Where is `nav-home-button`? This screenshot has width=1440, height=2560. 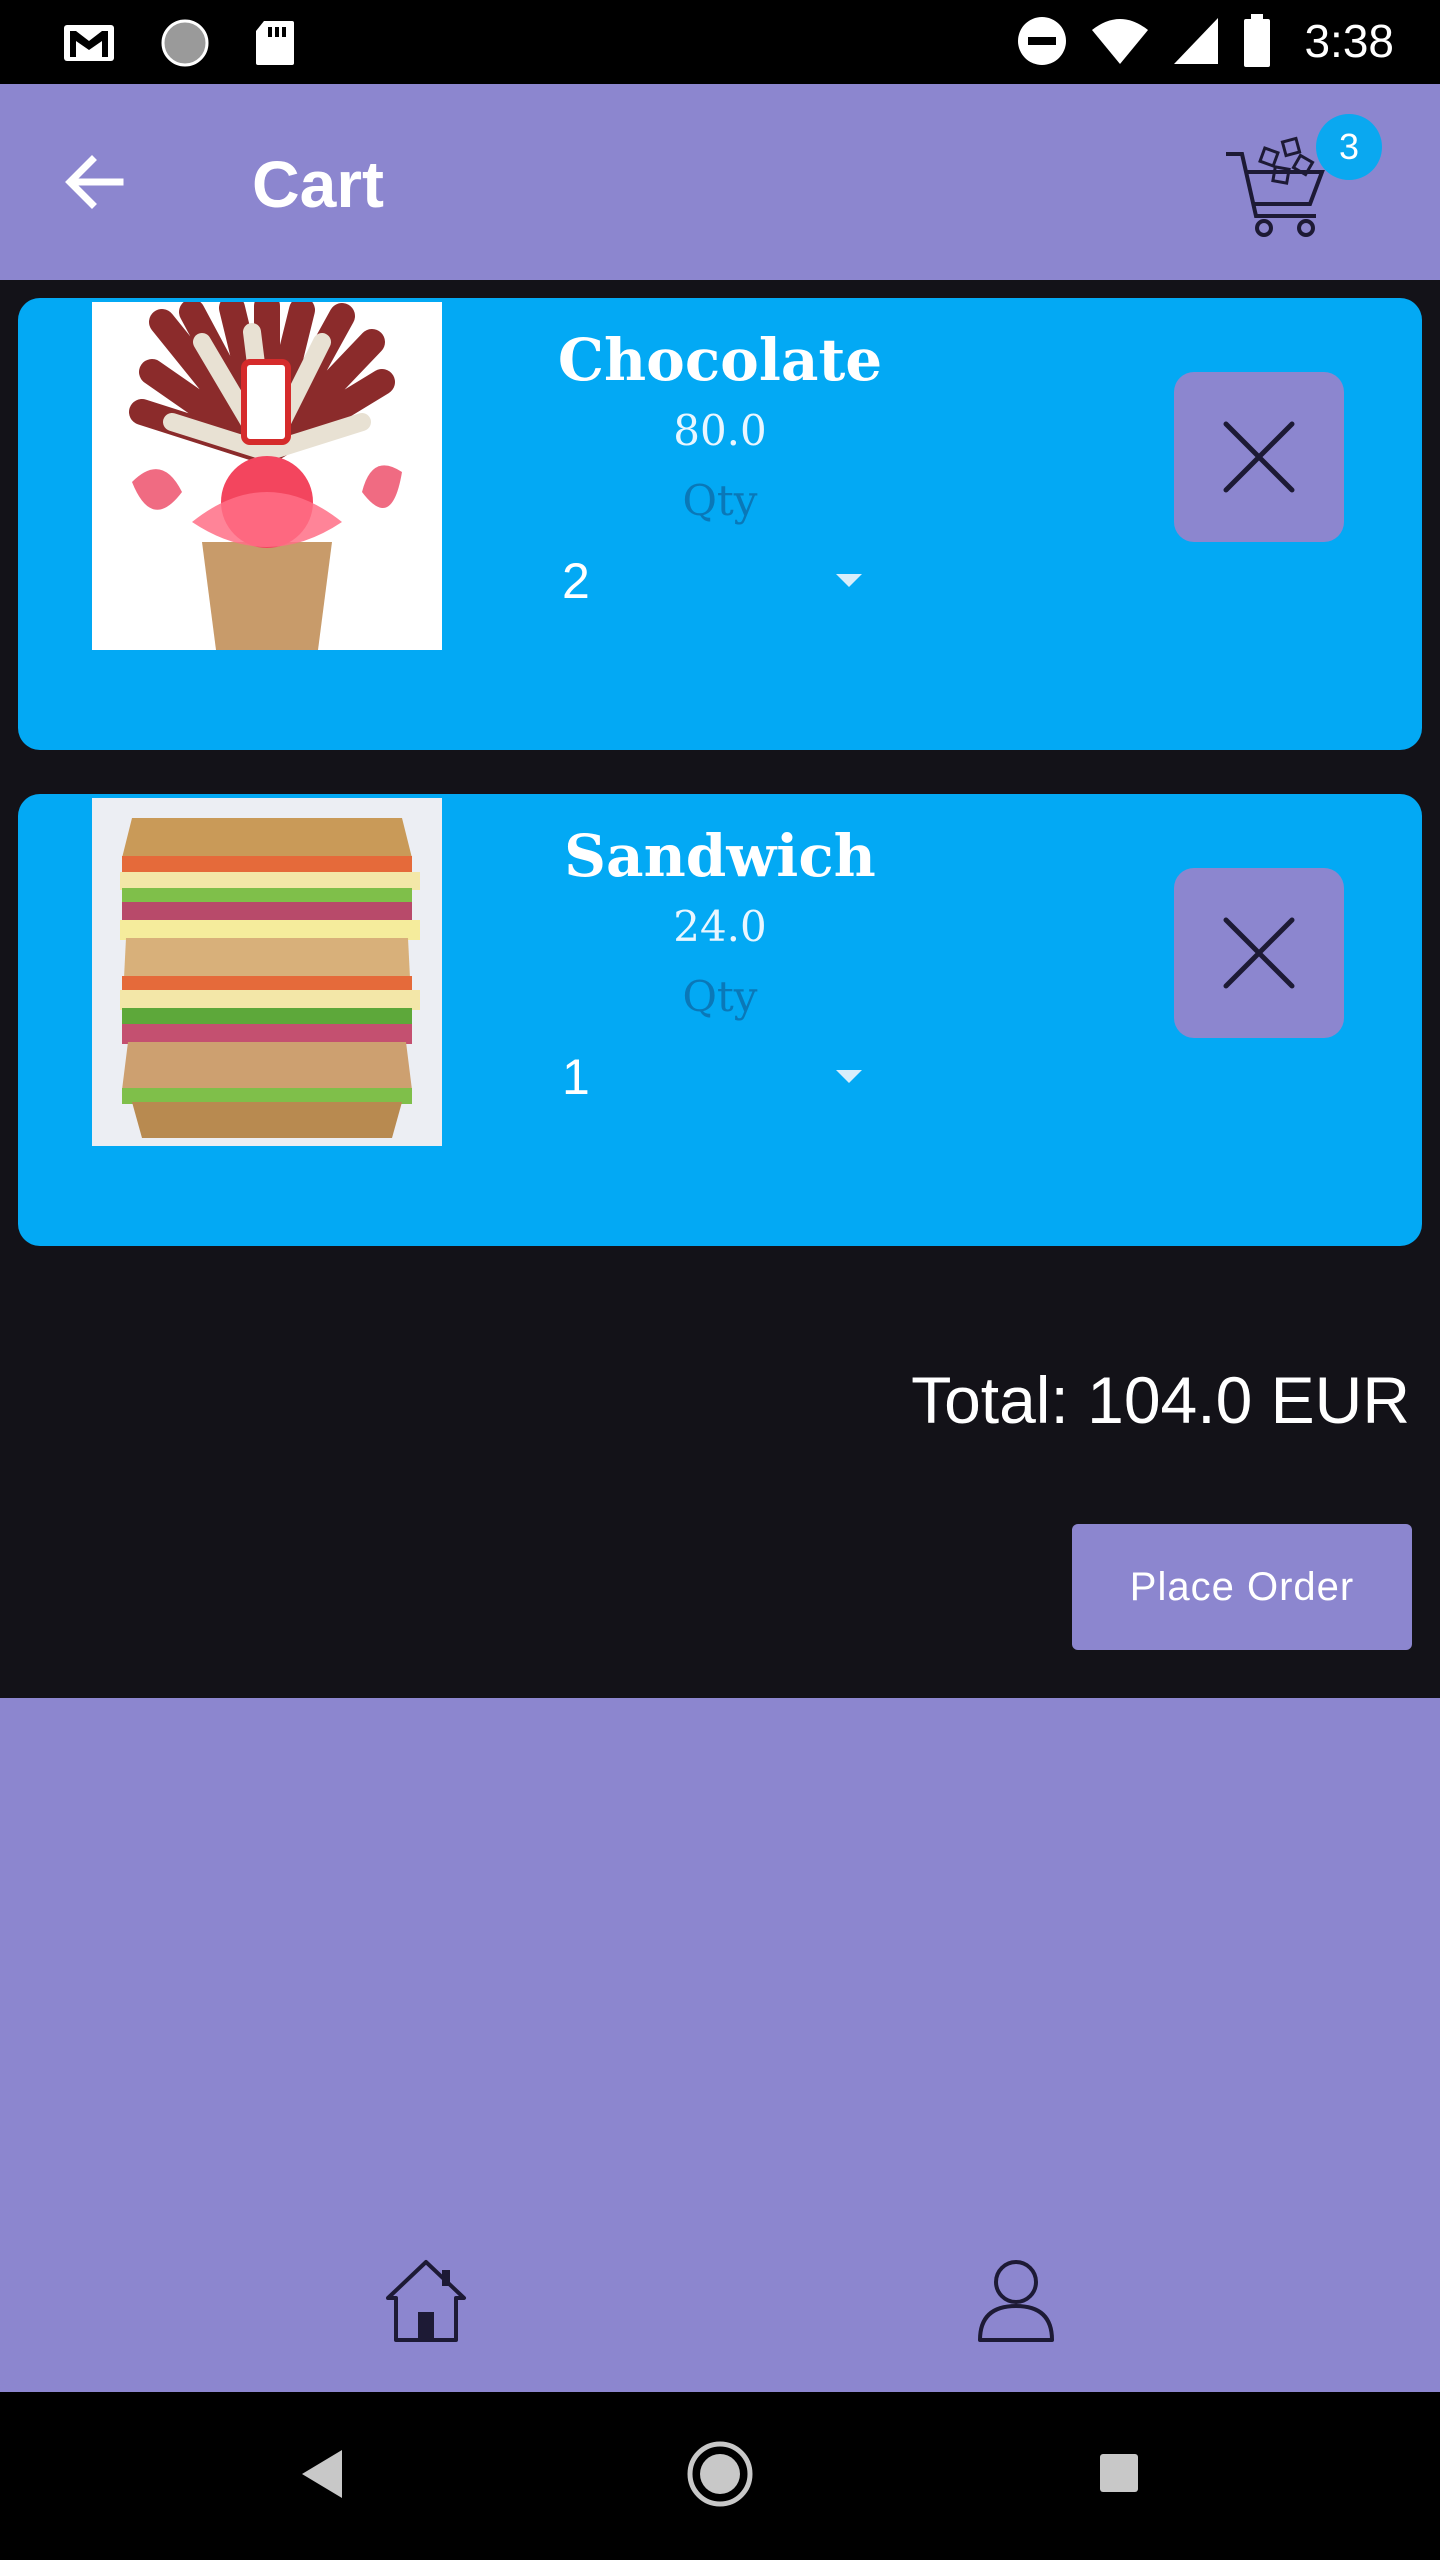 nav-home-button is located at coordinates (426, 2300).